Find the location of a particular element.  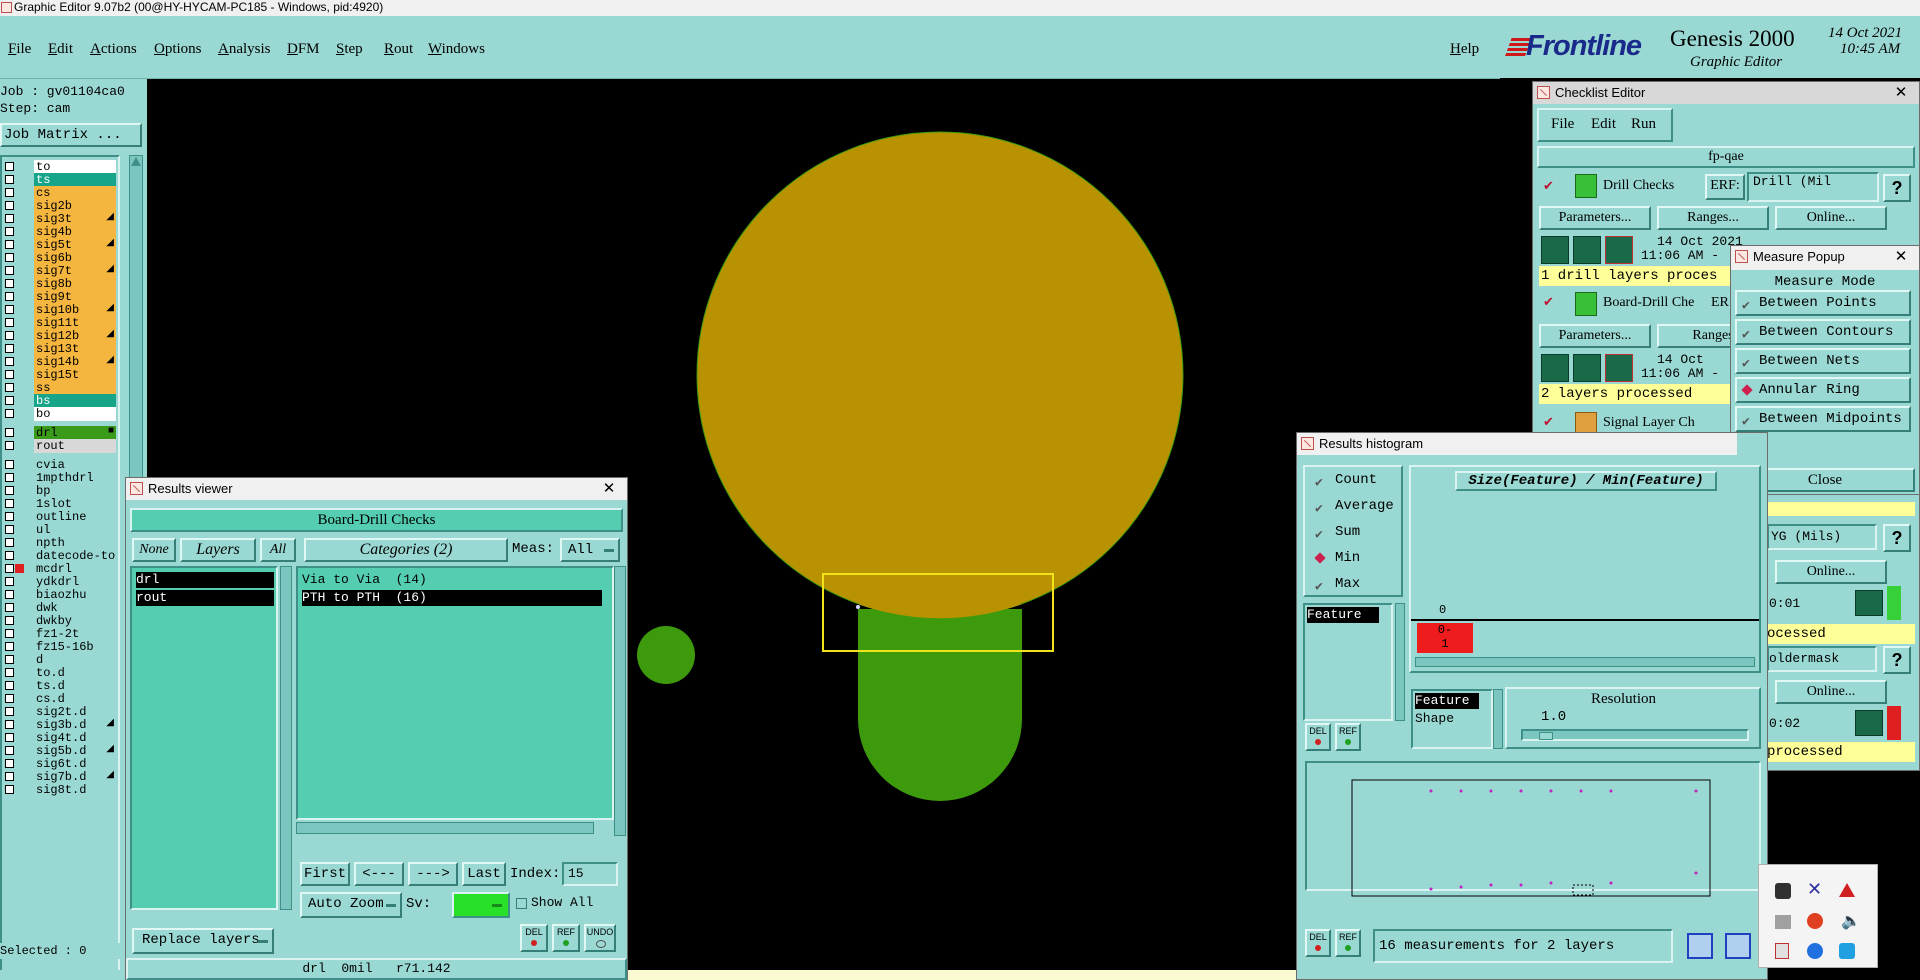

layer-row: sig8t.d is located at coordinates (61, 790).